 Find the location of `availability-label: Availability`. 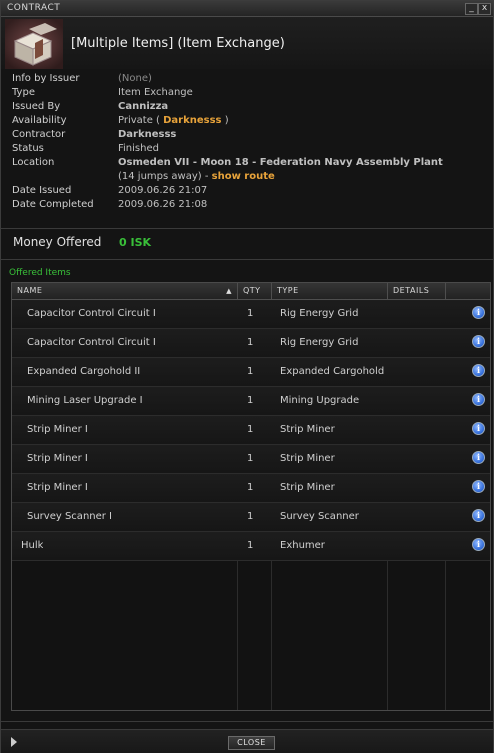

availability-label: Availability is located at coordinates (39, 120).